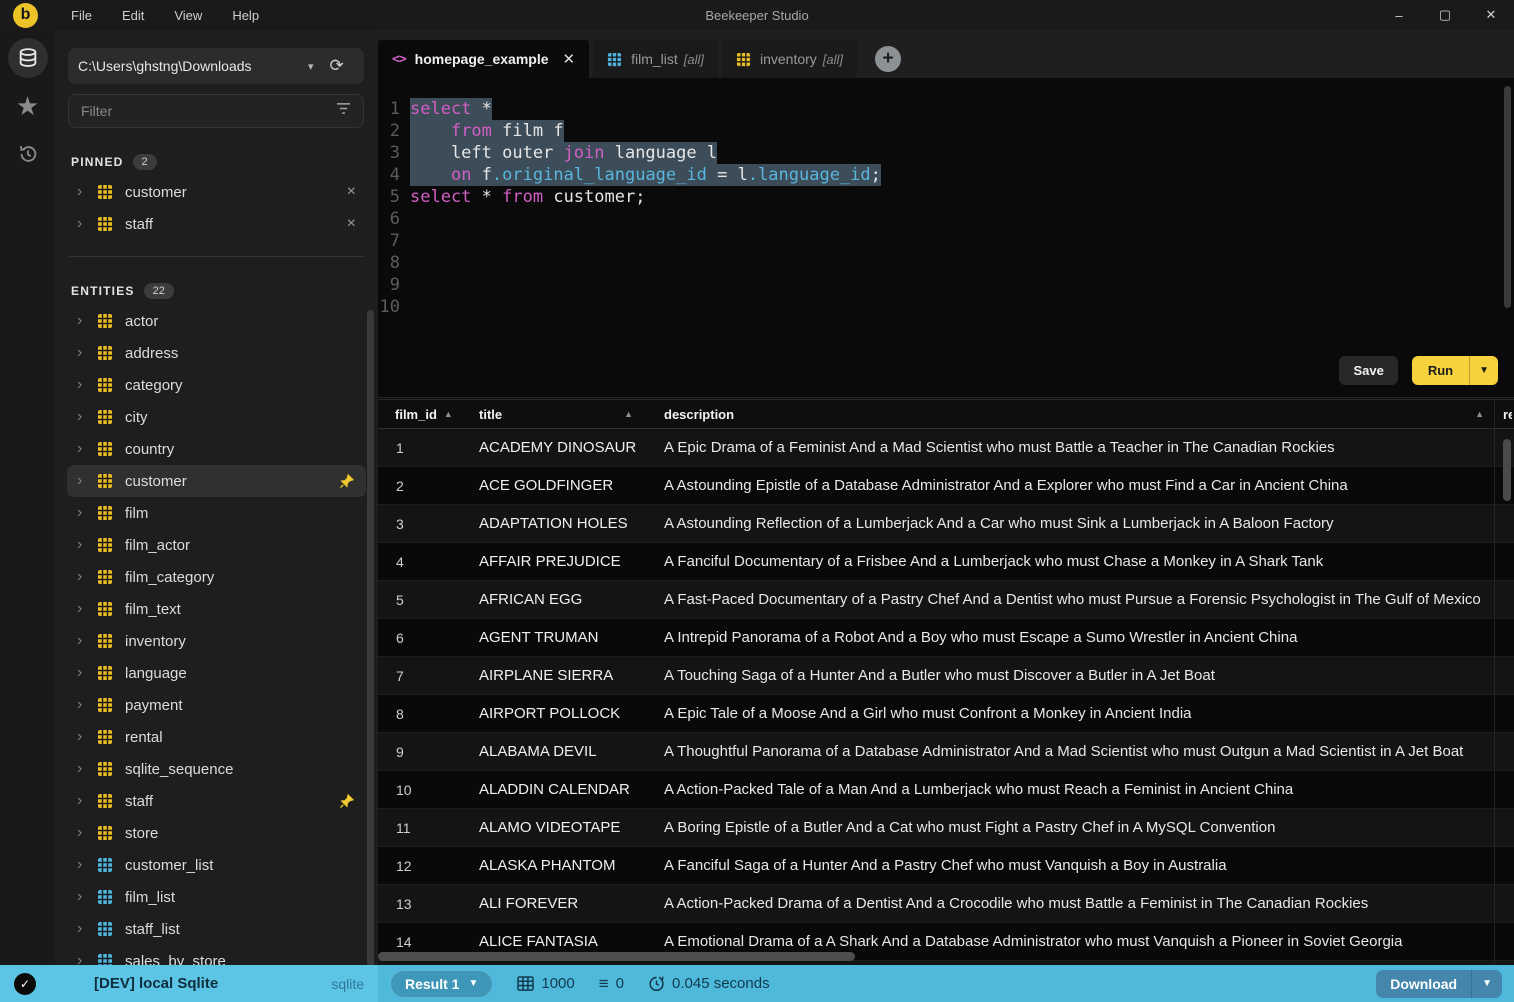 This screenshot has width=1514, height=1002. I want to click on column-header-title: title ▲, so click(550, 414).